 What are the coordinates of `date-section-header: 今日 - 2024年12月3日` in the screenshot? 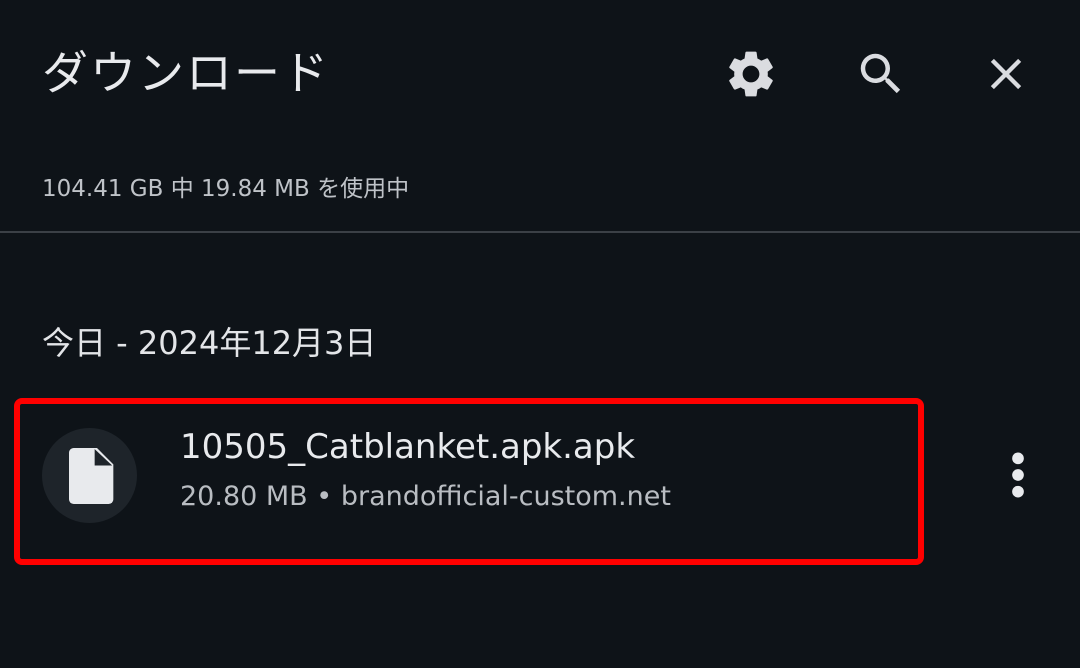 It's located at (209, 343).